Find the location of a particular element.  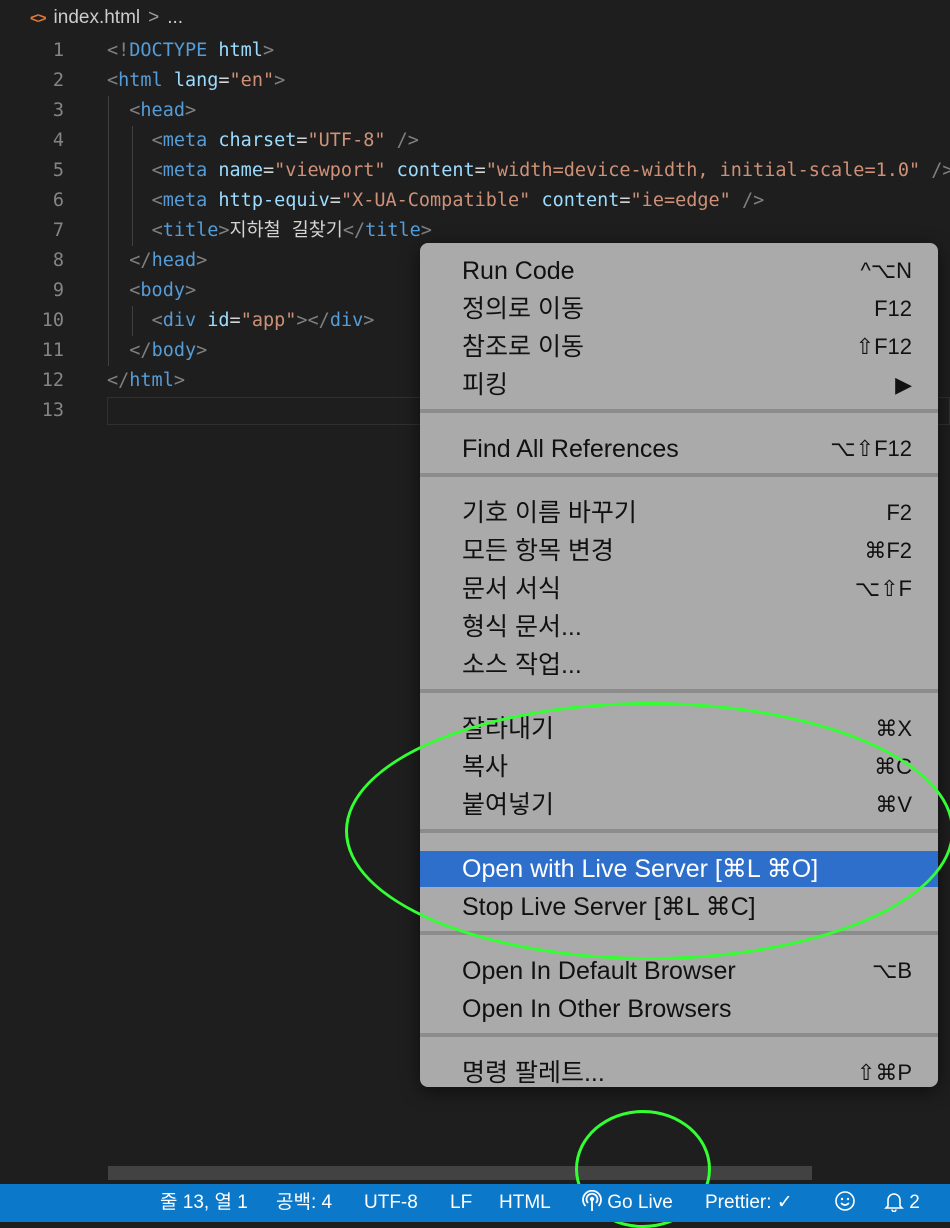

menu-item-shortcut: F2 is located at coordinates (899, 512).